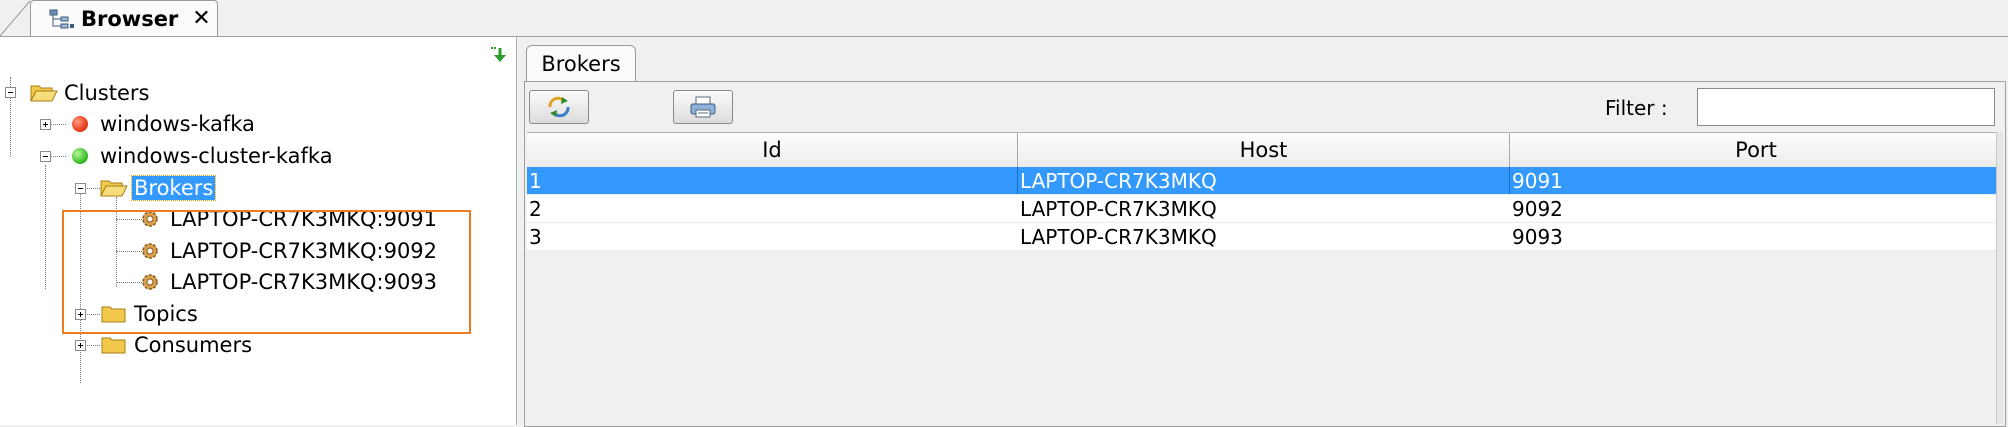 The width and height of the screenshot is (2008, 427). What do you see at coordinates (107, 93) in the screenshot?
I see `tree-node-label: Clusters` at bounding box center [107, 93].